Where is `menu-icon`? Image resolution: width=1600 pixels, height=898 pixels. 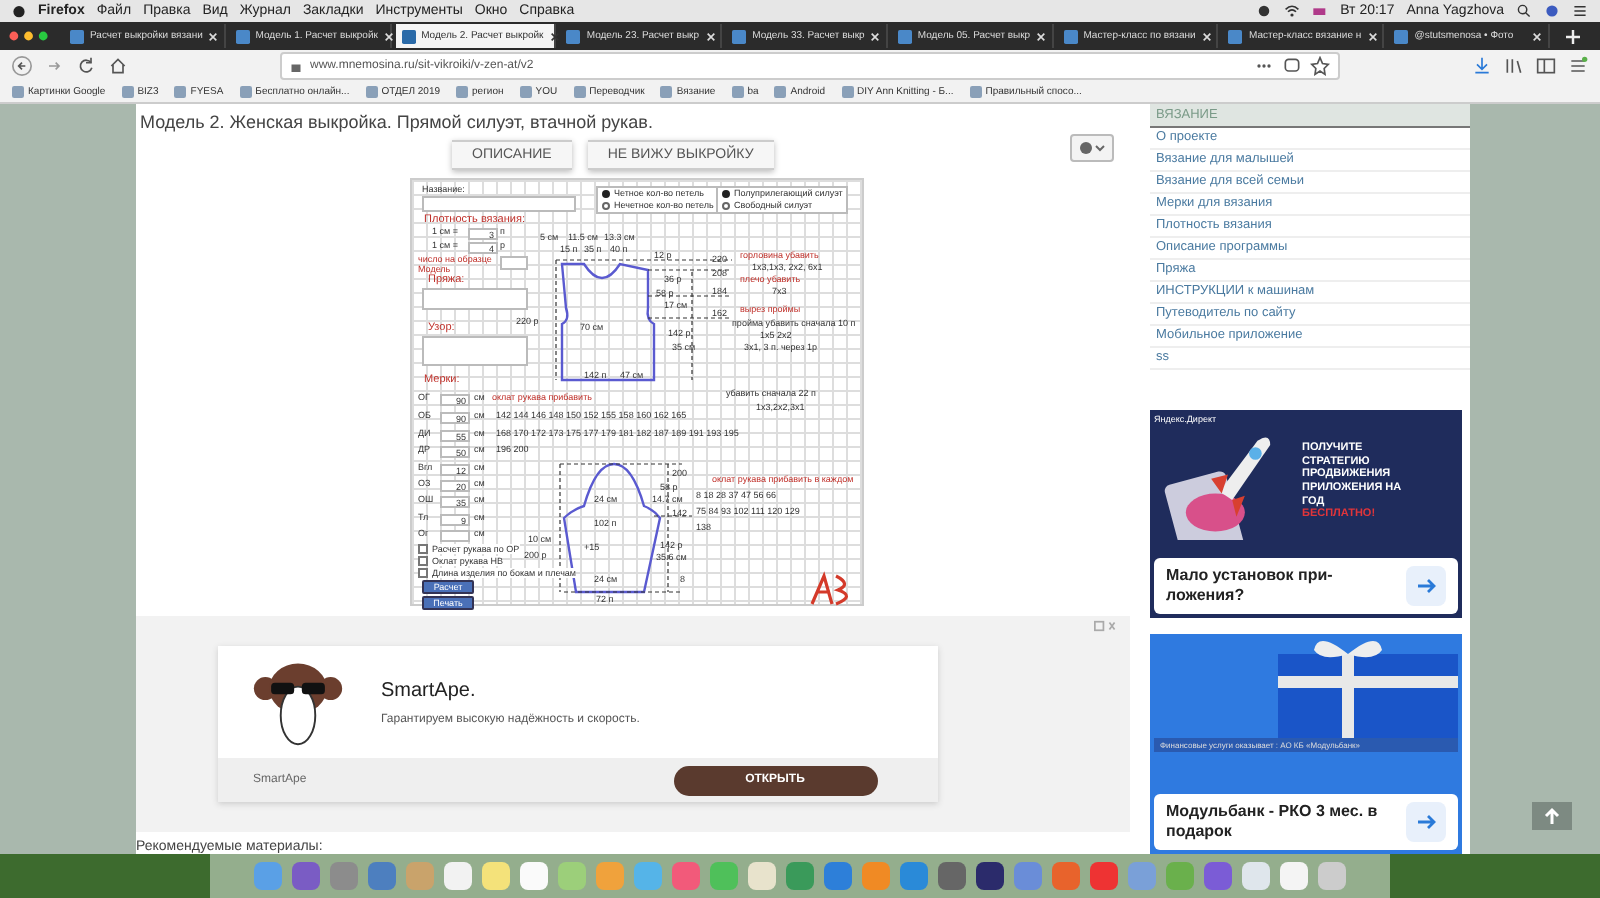 menu-icon is located at coordinates (1578, 66).